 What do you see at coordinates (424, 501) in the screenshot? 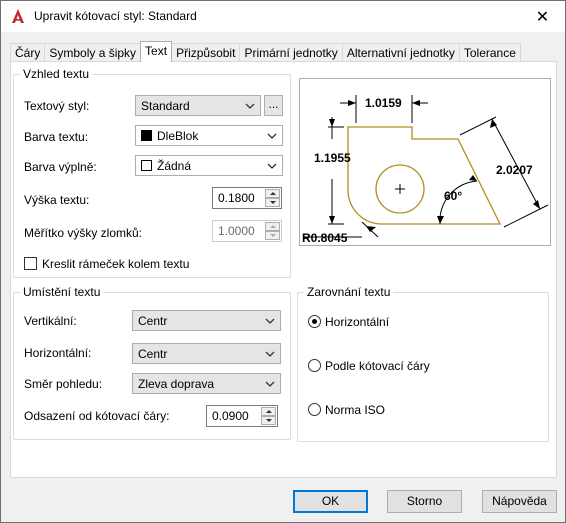
I see `cancel-button: Storno` at bounding box center [424, 501].